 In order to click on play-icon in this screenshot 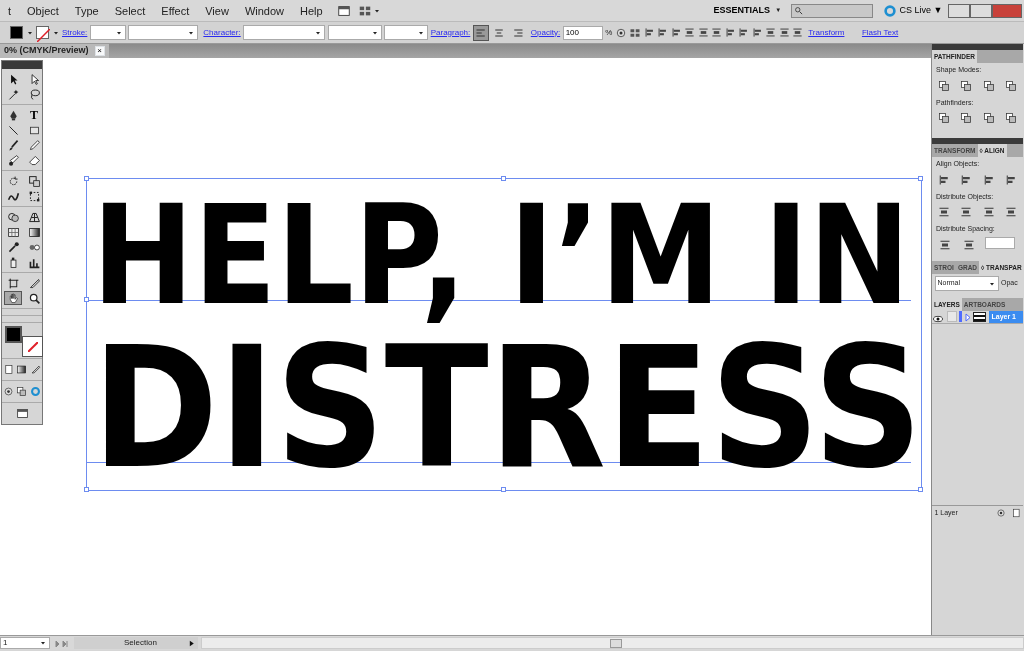, I will do `click(191, 643)`.